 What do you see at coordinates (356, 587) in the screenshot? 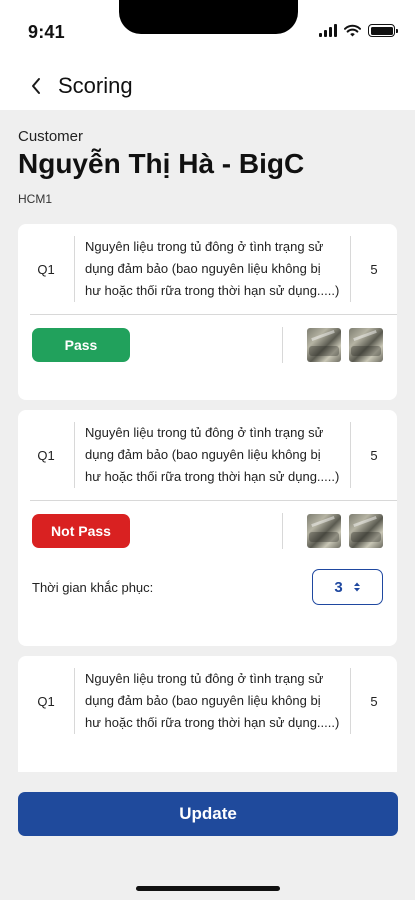
I see `up-down-arrows-icon` at bounding box center [356, 587].